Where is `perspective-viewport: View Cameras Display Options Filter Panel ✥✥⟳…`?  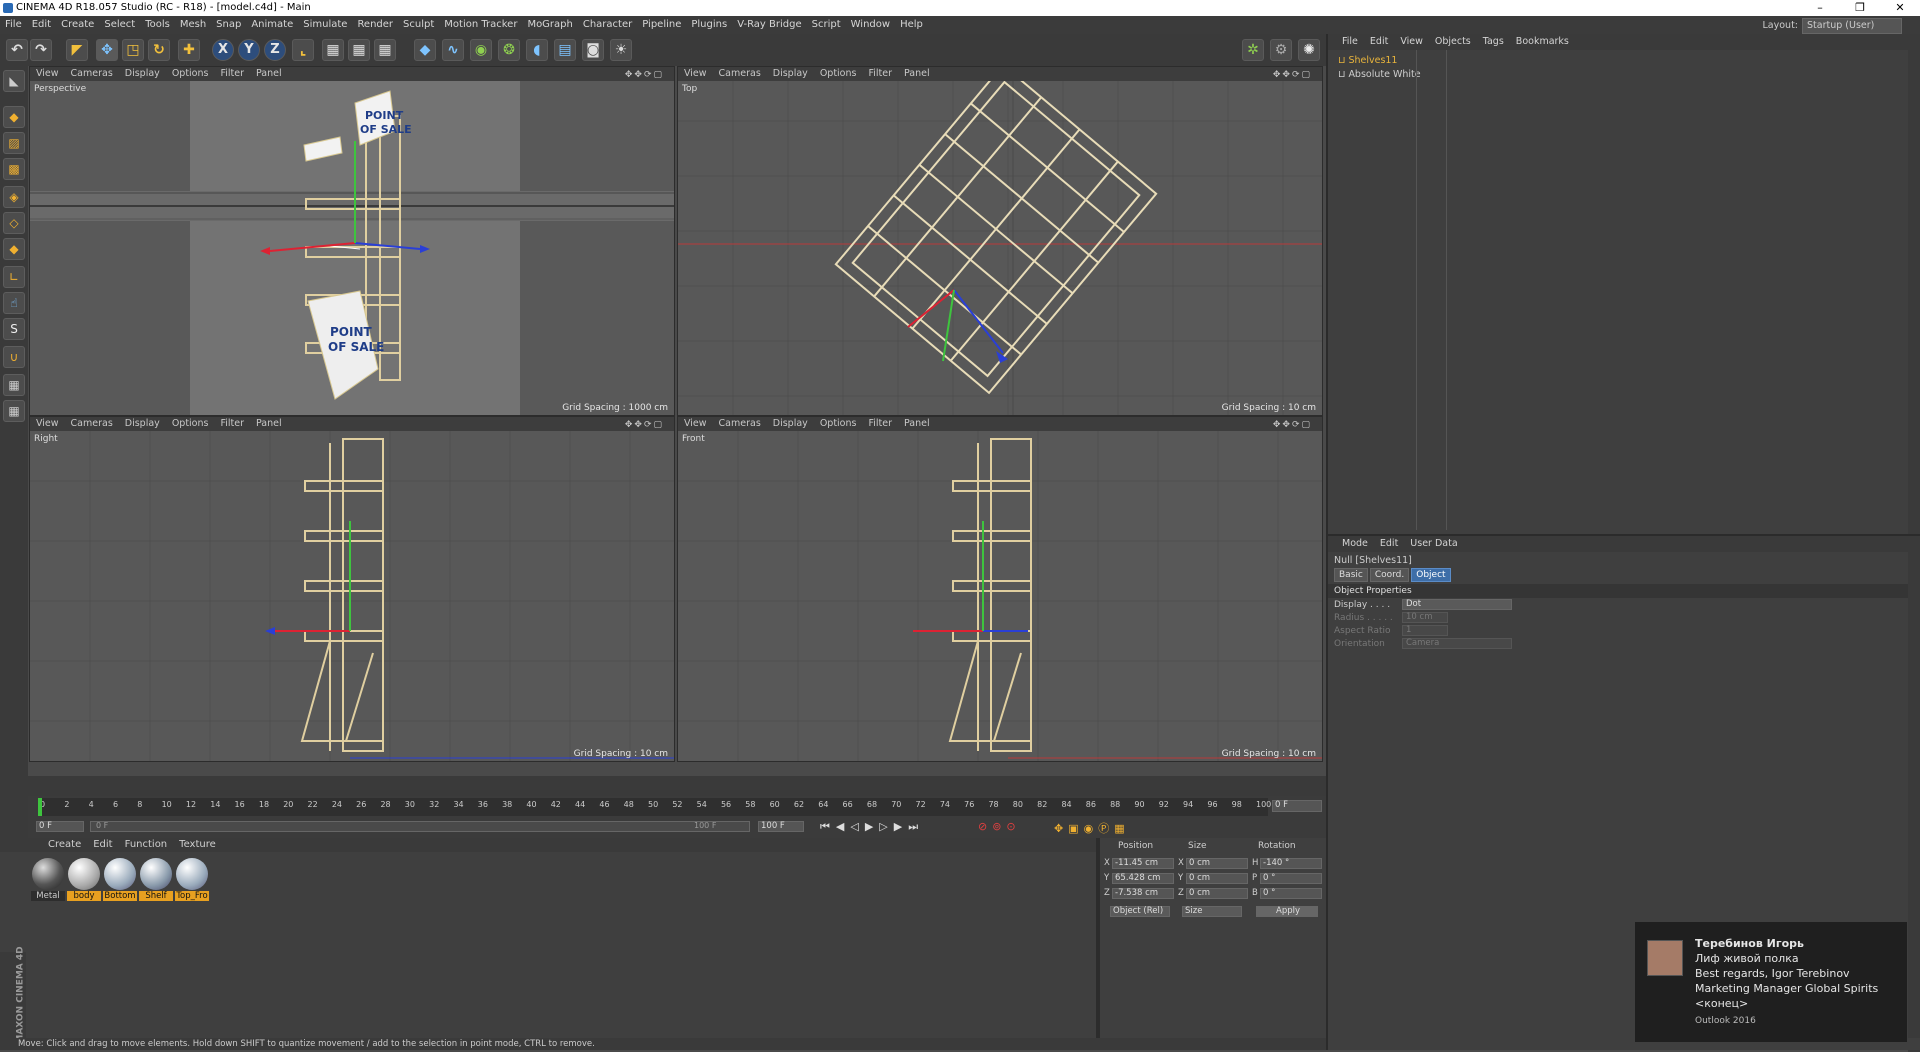 perspective-viewport: View Cameras Display Options Filter Panel ✥✥⟳… is located at coordinates (352, 241).